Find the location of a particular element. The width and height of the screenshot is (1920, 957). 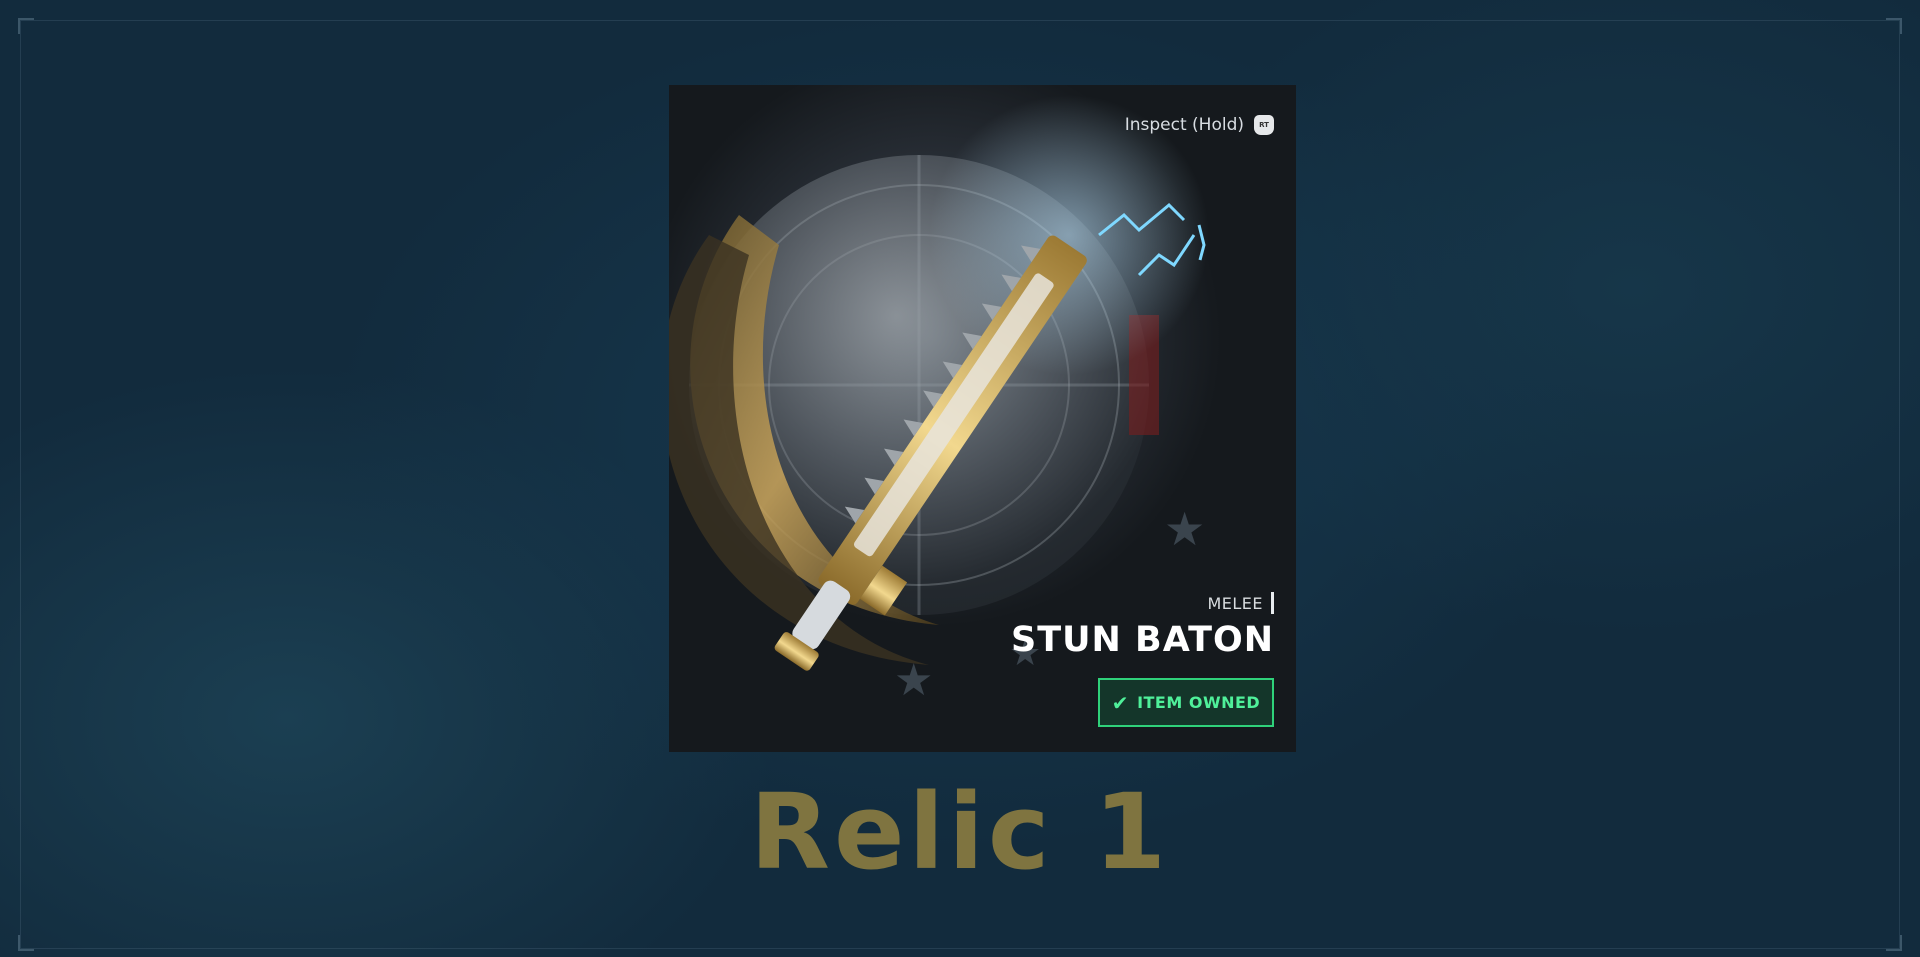

inspect-hint: Inspect (Hold) RT is located at coordinates (1199, 125).